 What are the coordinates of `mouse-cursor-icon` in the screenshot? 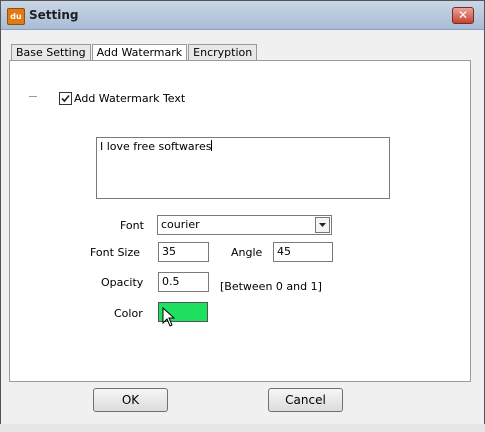 It's located at (169, 317).